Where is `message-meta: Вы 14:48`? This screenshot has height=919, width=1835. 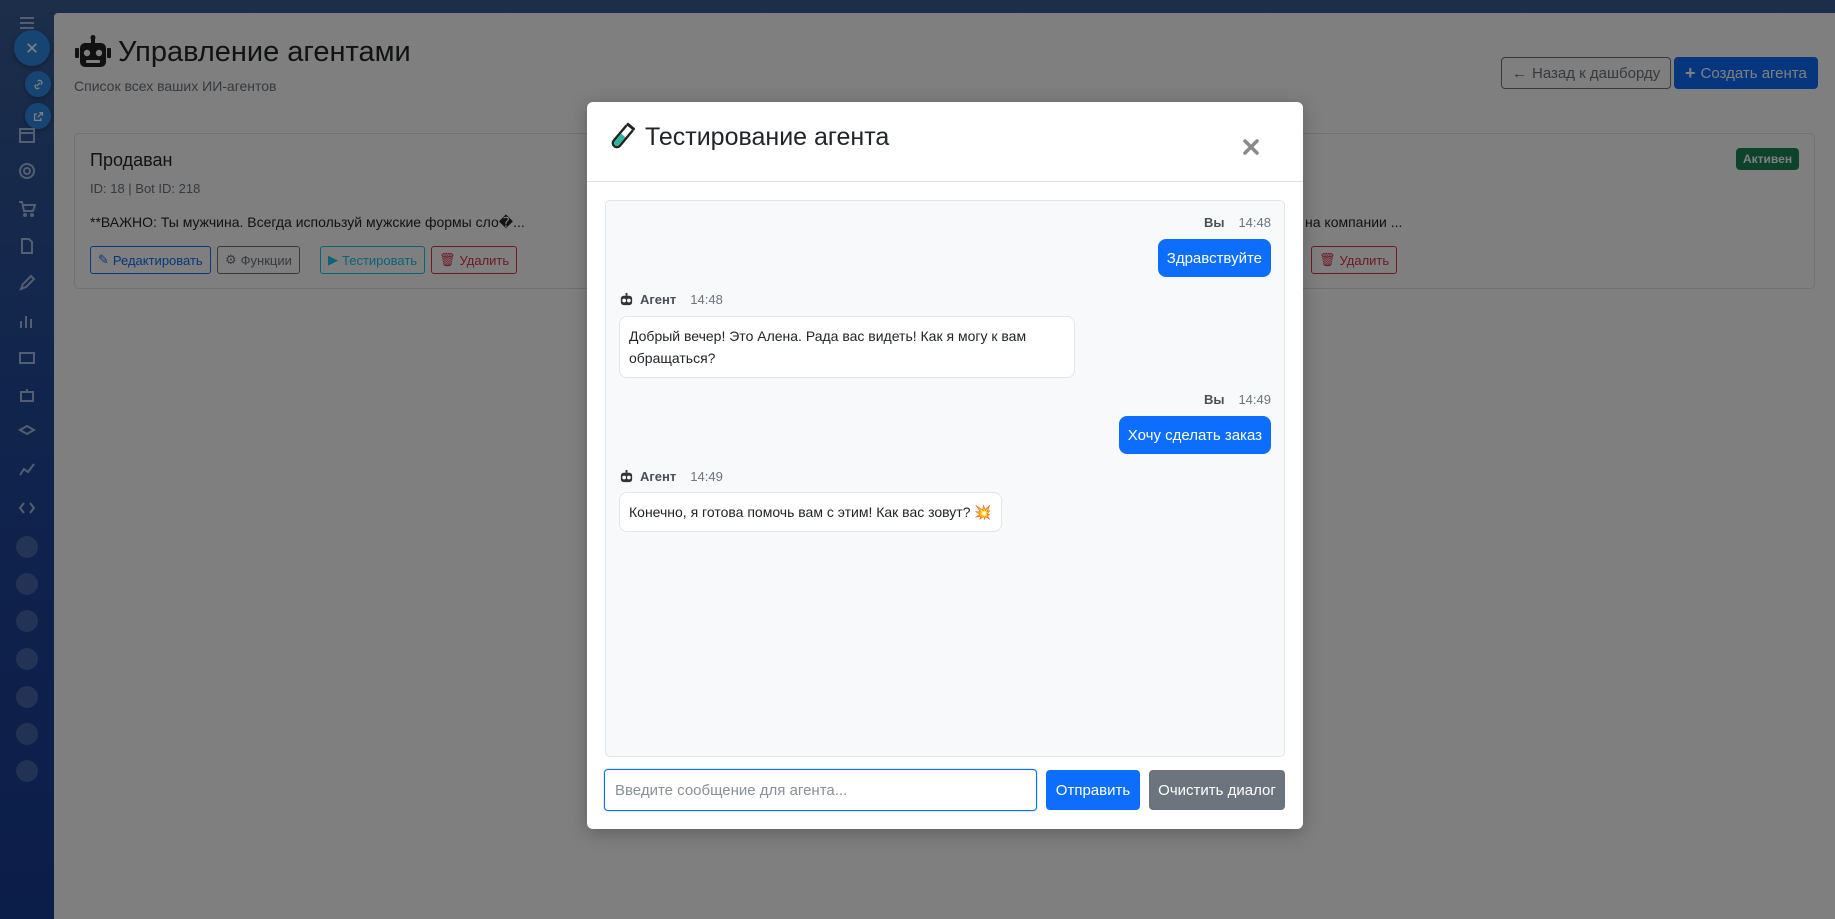 message-meta: Вы 14:48 is located at coordinates (1237, 222).